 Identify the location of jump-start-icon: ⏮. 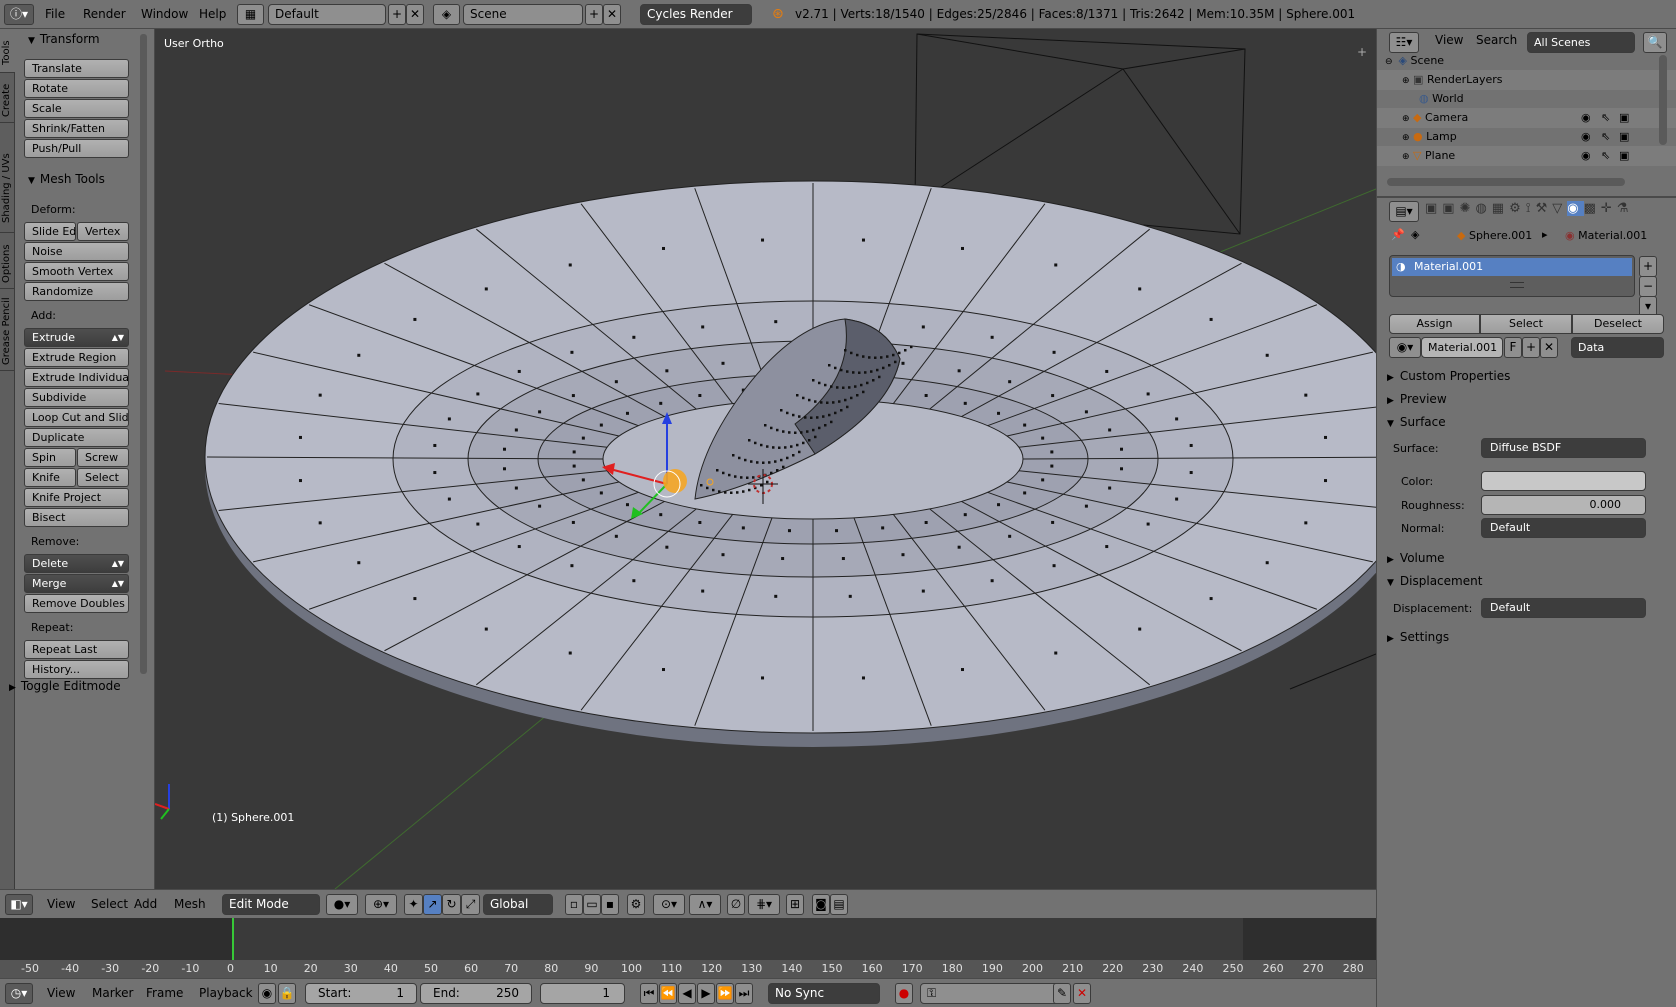
(649, 993).